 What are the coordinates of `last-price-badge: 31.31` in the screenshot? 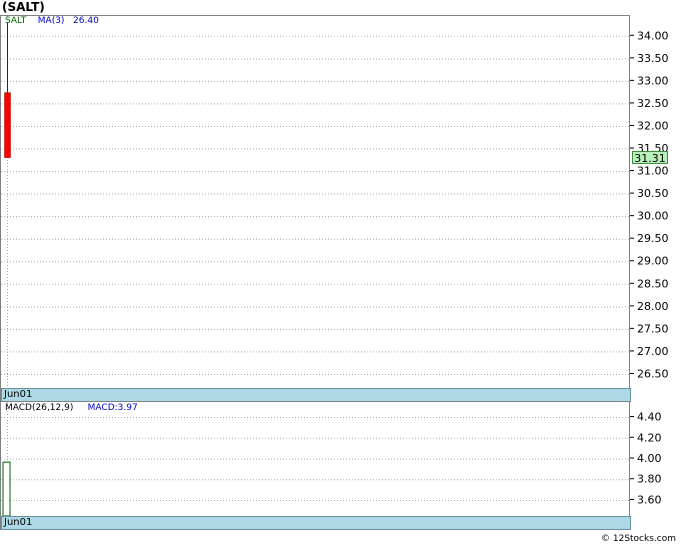 It's located at (650, 158).